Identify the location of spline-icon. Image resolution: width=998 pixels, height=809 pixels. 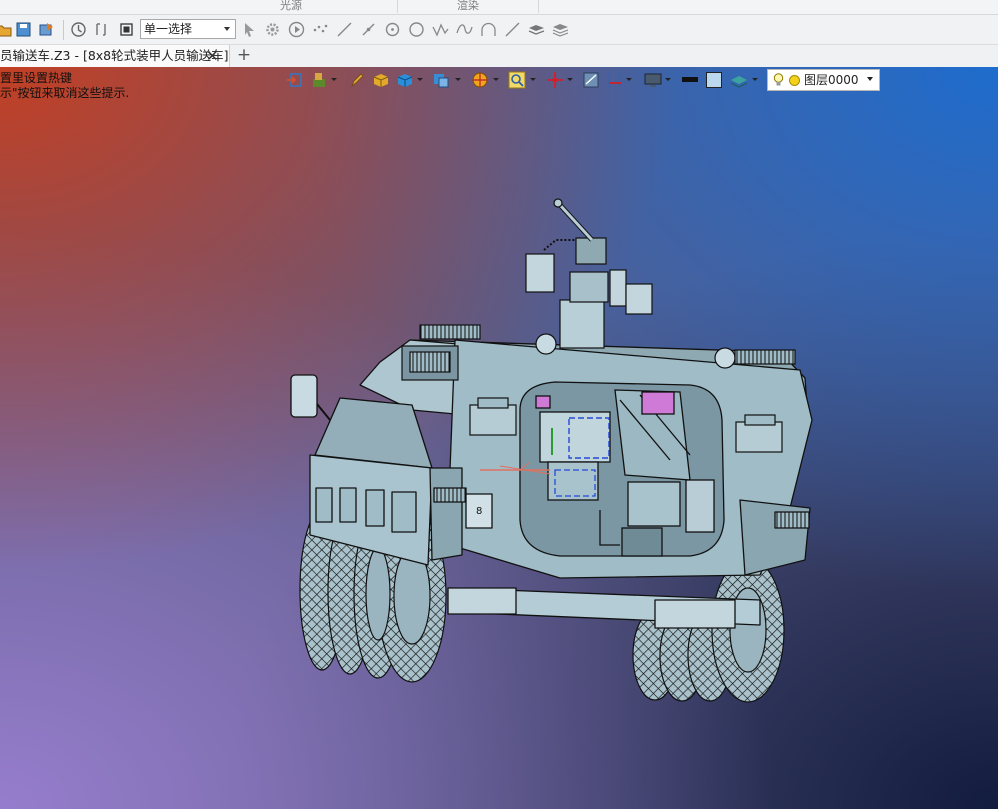
(464, 29).